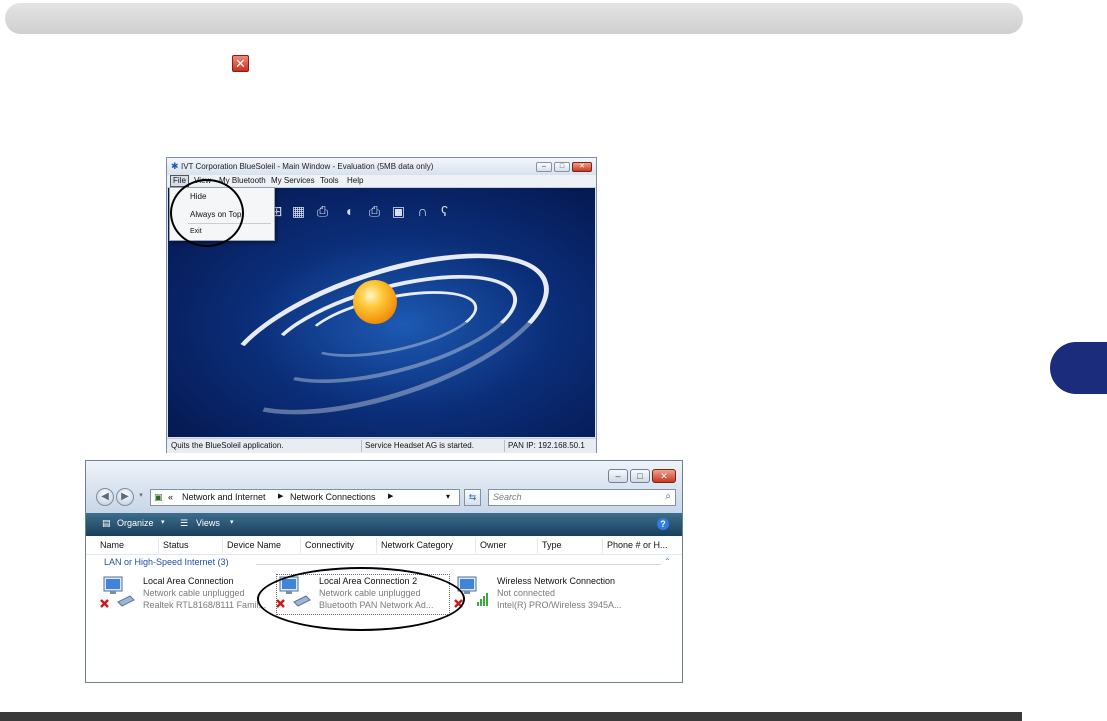 The width and height of the screenshot is (1107, 721). I want to click on views-icon: ☰, so click(184, 523).